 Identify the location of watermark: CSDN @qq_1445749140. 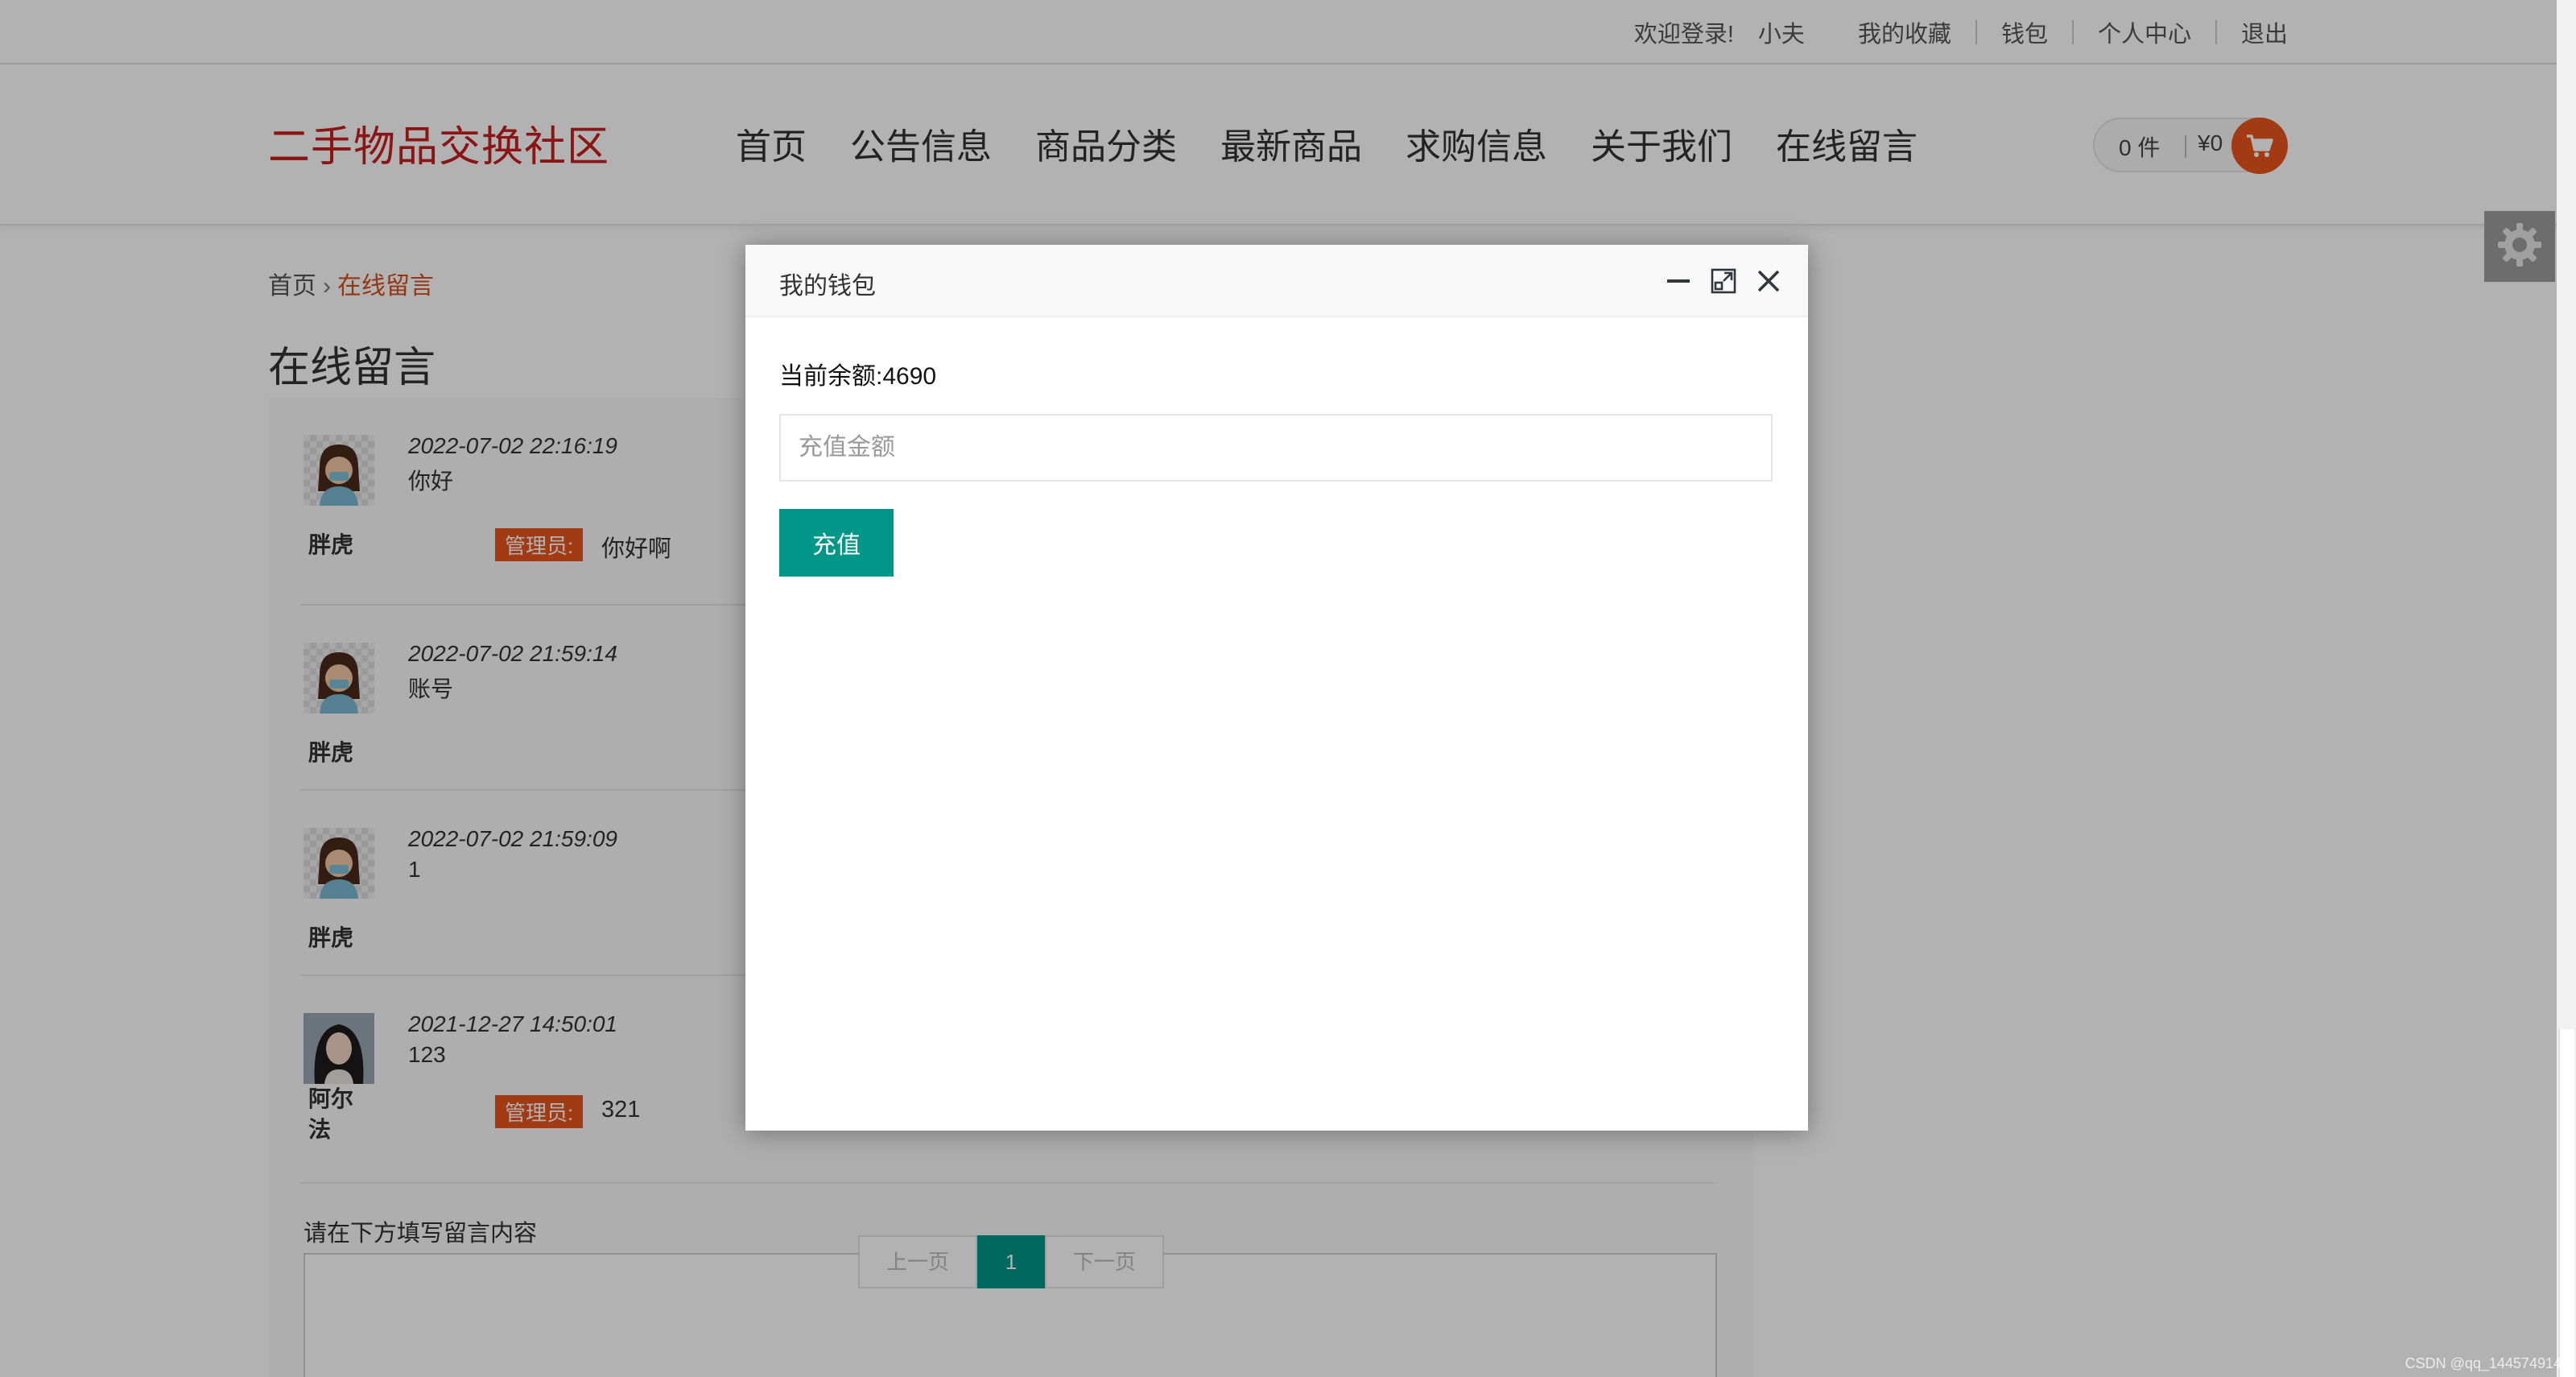
(2487, 1363).